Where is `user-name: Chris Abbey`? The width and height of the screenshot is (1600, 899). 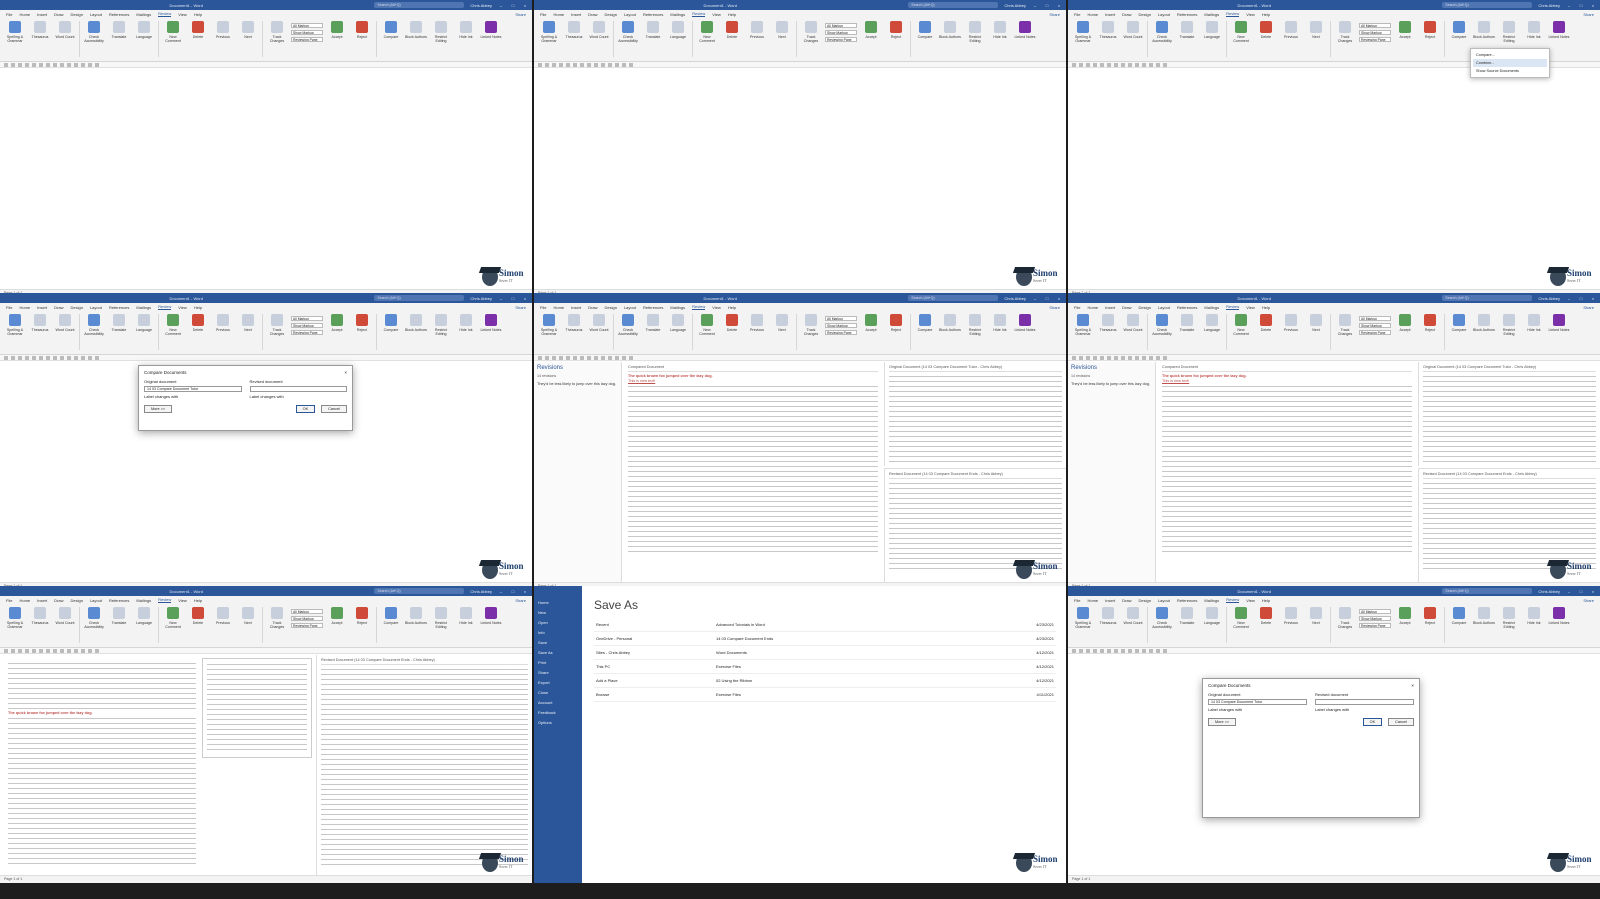 user-name: Chris Abbey is located at coordinates (1015, 298).